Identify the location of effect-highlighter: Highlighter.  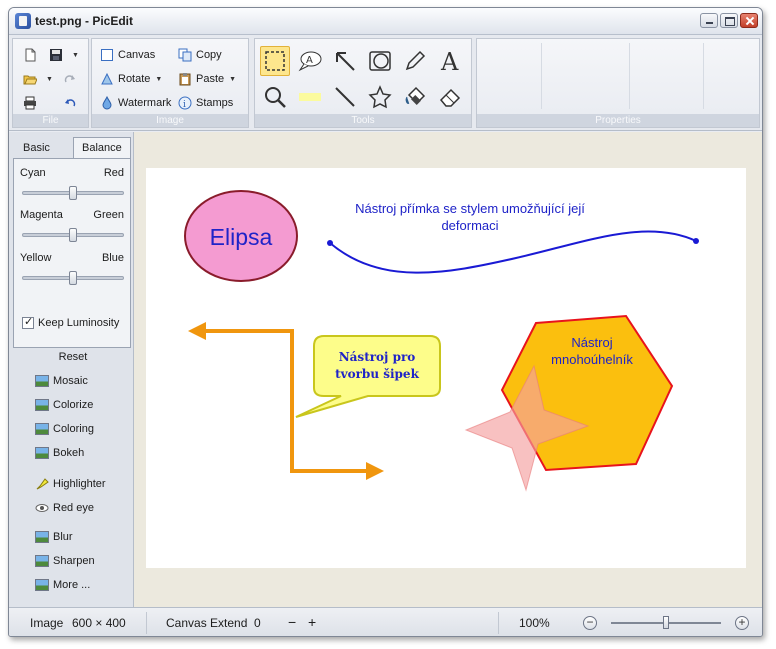
(70, 484).